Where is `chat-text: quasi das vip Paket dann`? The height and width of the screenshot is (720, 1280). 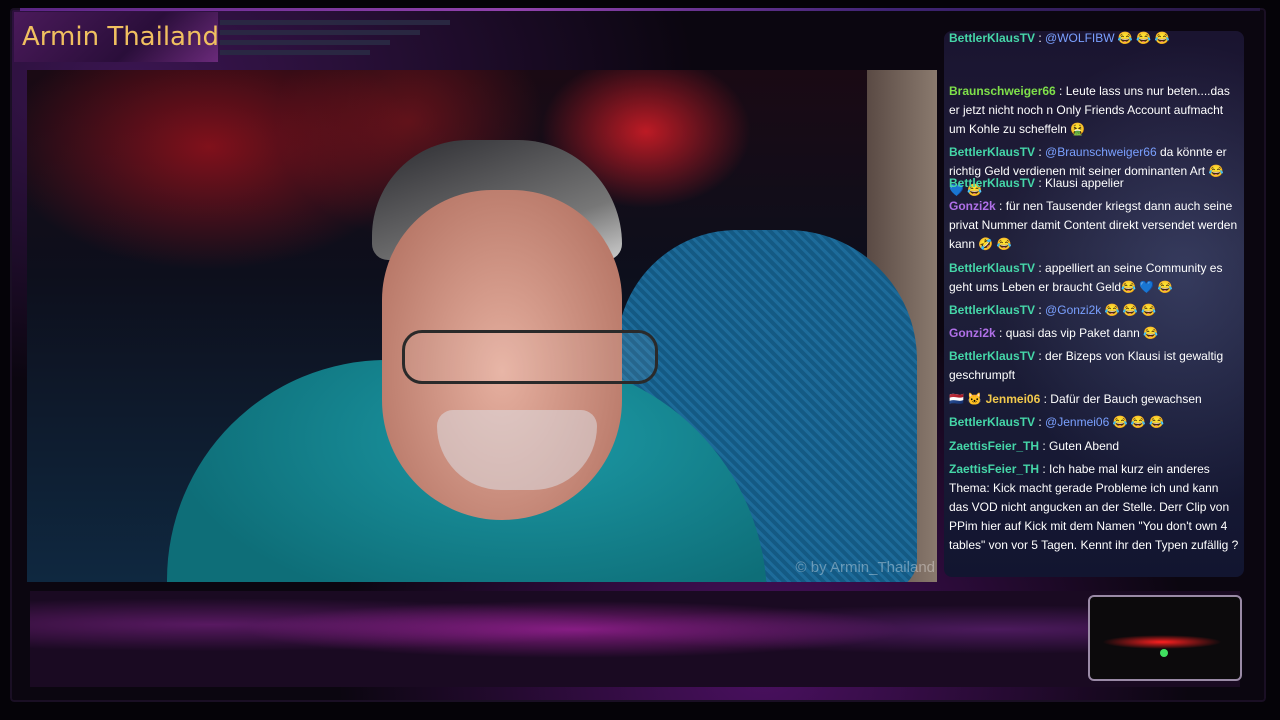 chat-text: quasi das vip Paket dann is located at coordinates (1074, 333).